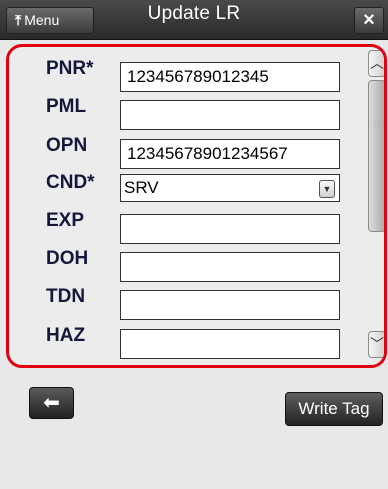 This screenshot has height=489, width=388. I want to click on cnd-select: SRV ▼, so click(230, 188).